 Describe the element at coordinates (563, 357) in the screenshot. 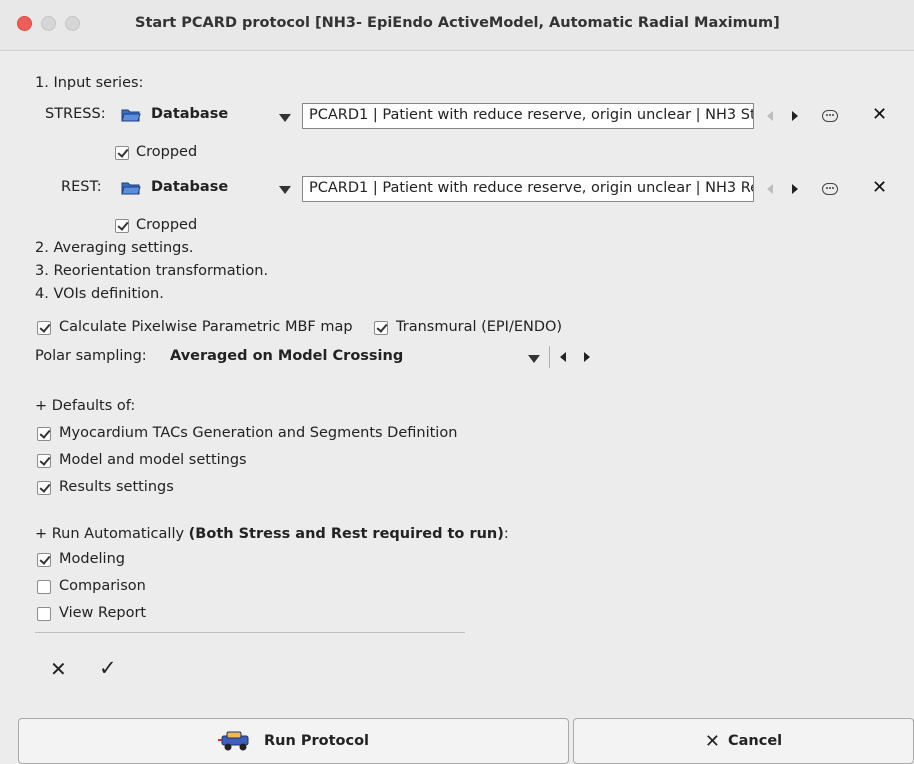

I see `polar-prev-icon` at that location.